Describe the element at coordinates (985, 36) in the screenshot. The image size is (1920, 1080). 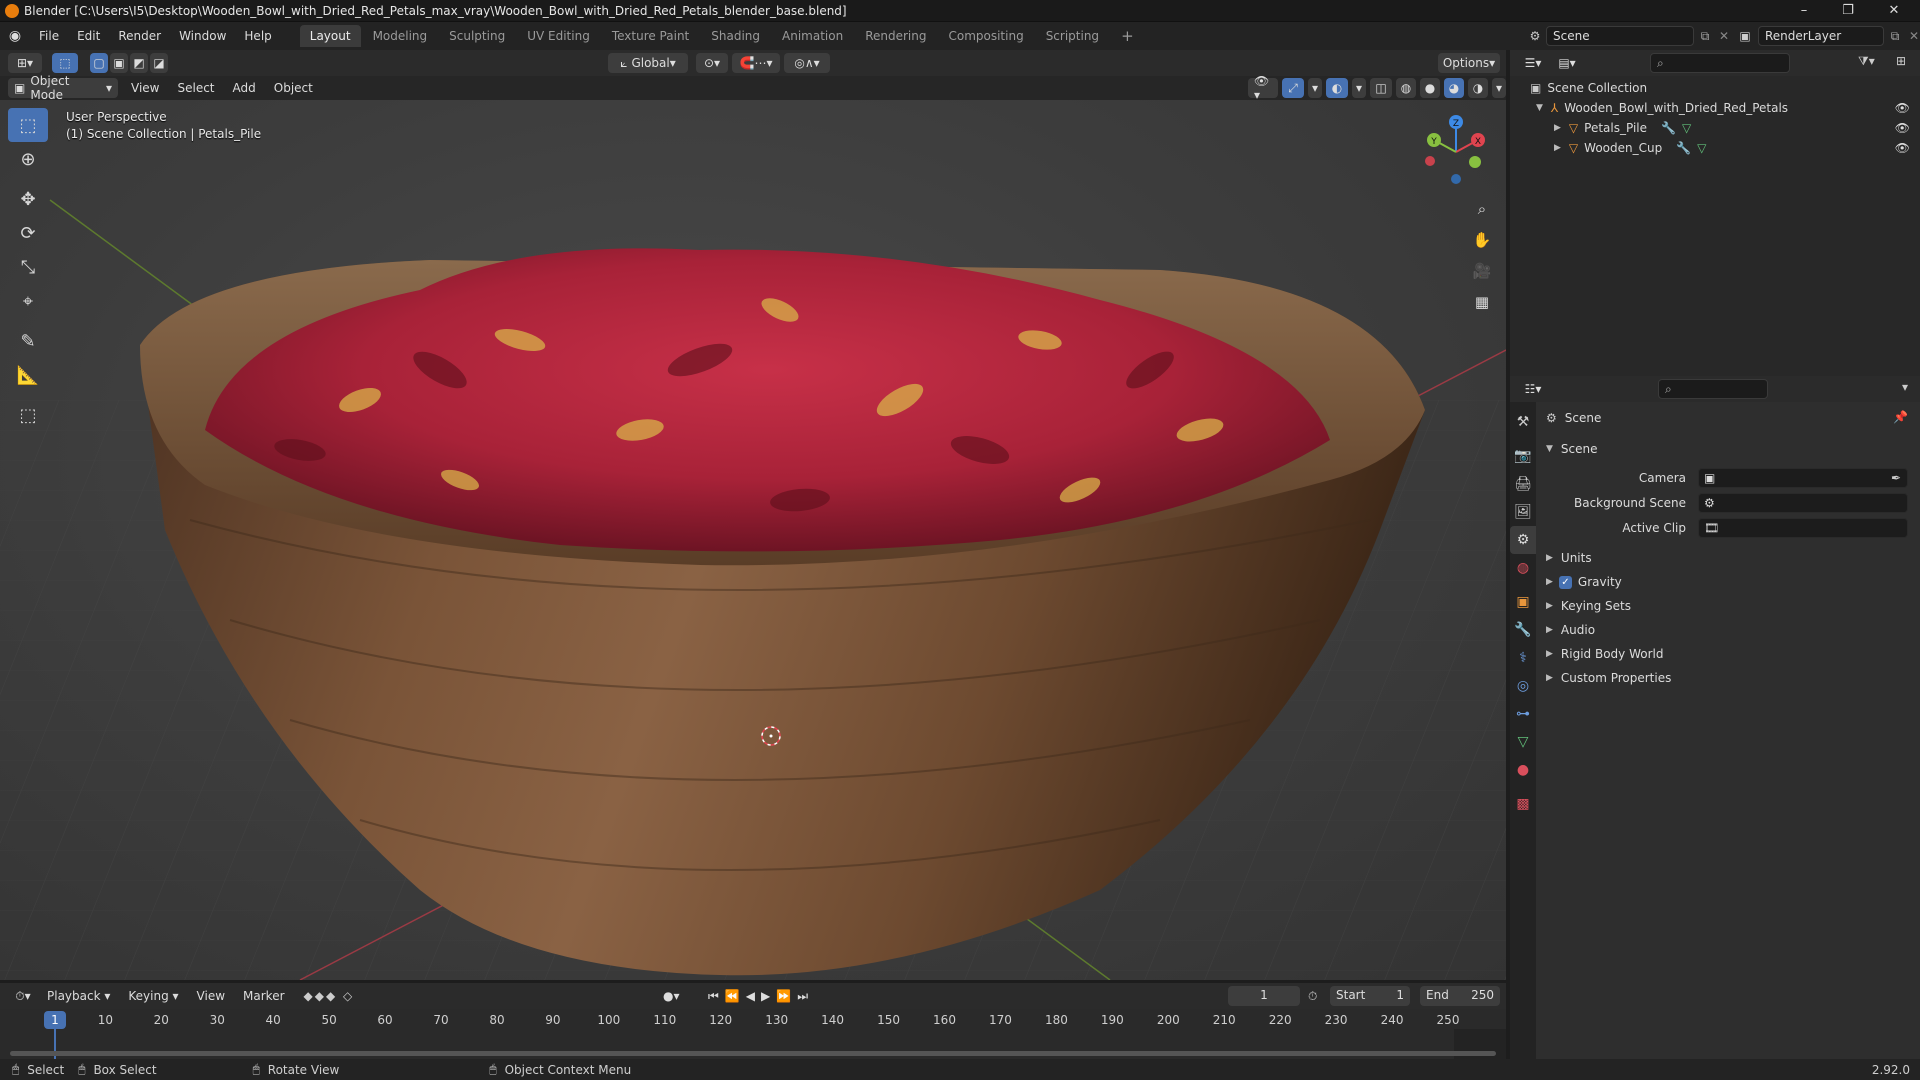
I see `tab-compositing: Compositing` at that location.